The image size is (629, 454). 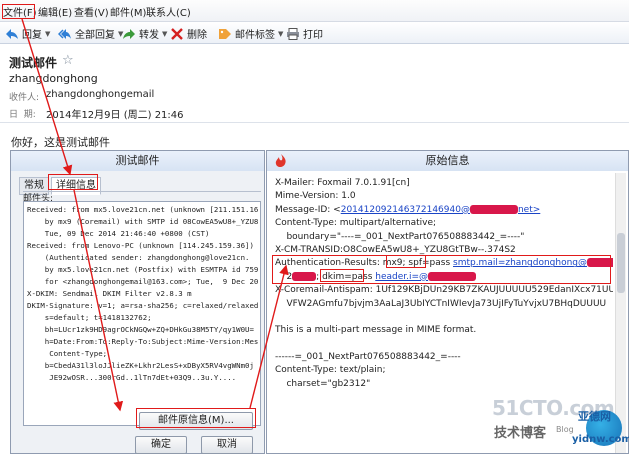 What do you see at coordinates (47, 97) in the screenshot?
I see `arrow-file-to-details` at bounding box center [47, 97].